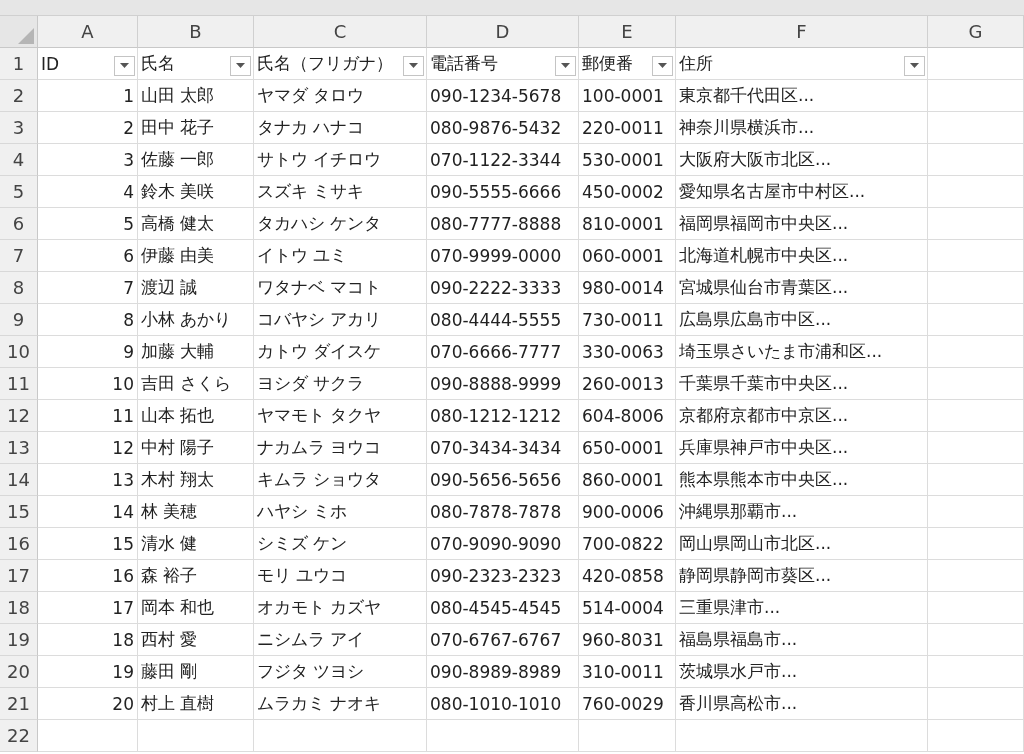 The width and height of the screenshot is (1024, 754). Describe the element at coordinates (325, 63) in the screenshot. I see `header-label: 氏名（フリガナ）` at that location.